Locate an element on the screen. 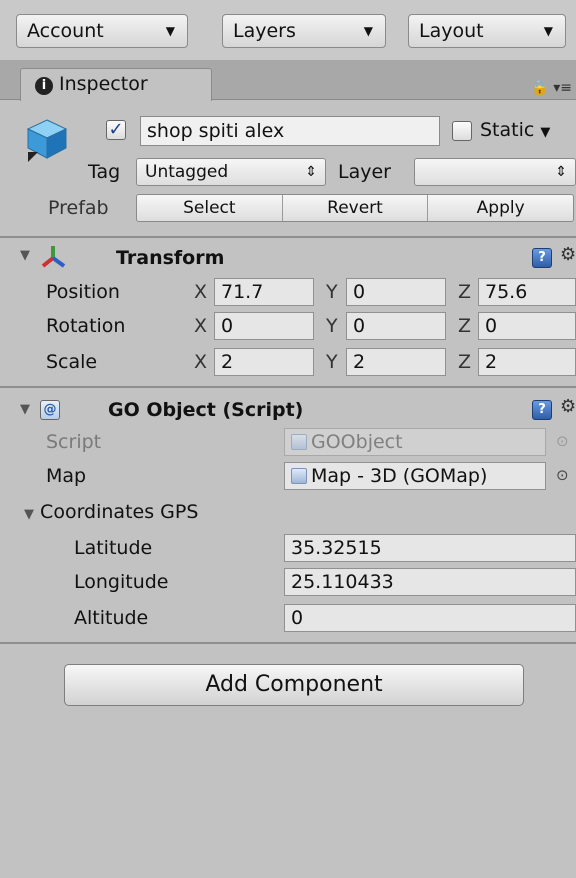 This screenshot has width=576, height=878. tab-inspector-label: Inspector is located at coordinates (103, 84).